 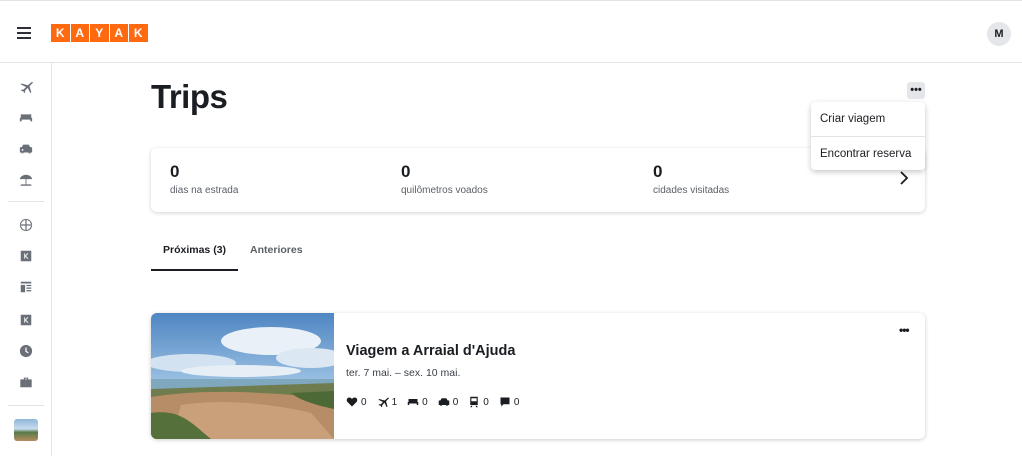 I want to click on stat-km: 0 quilômetros voados, so click(x=444, y=179).